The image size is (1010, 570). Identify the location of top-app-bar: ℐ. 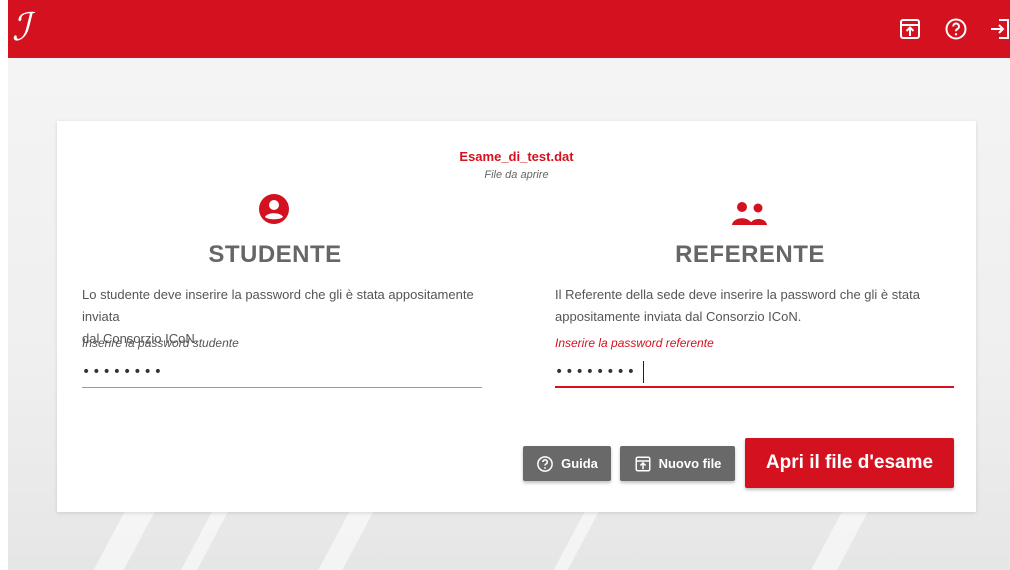
(509, 29).